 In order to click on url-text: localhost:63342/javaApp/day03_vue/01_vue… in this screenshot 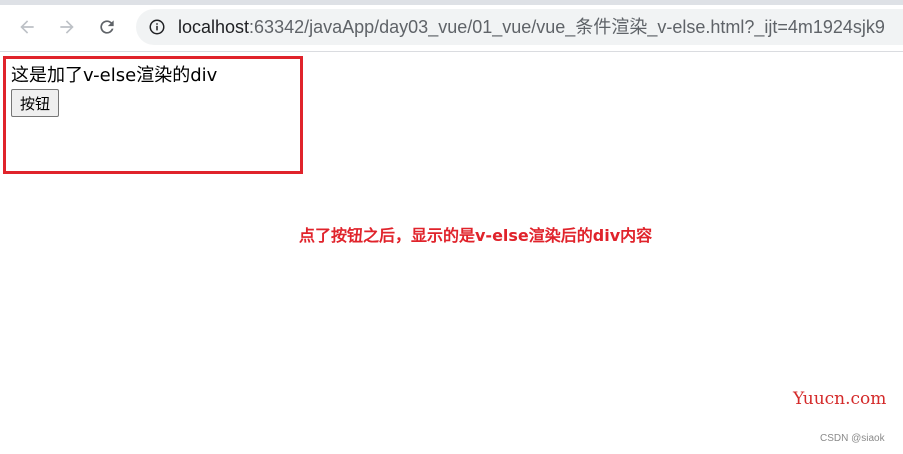, I will do `click(531, 27)`.